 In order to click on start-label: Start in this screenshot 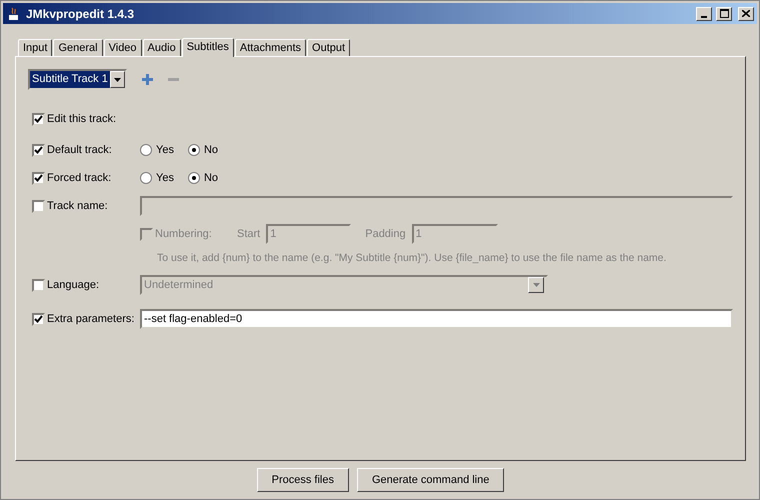, I will do `click(248, 234)`.